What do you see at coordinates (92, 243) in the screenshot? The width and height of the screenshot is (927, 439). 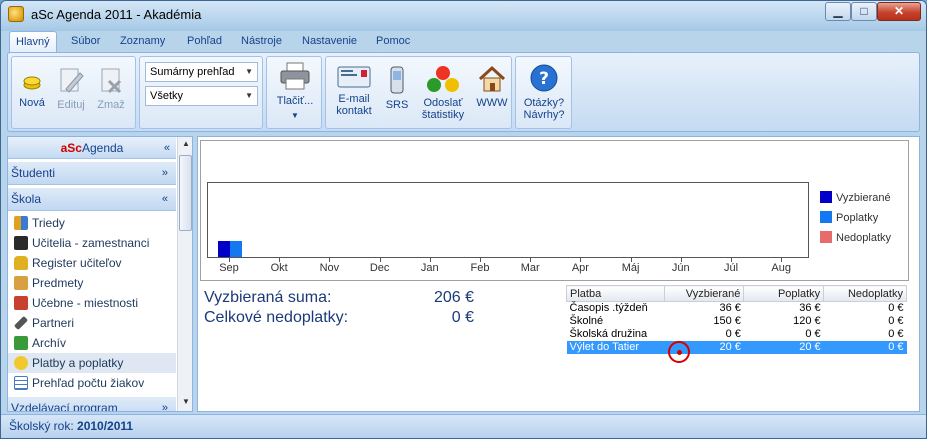 I see `sidebar-item-teachers: Učitelia - zamestnanci` at bounding box center [92, 243].